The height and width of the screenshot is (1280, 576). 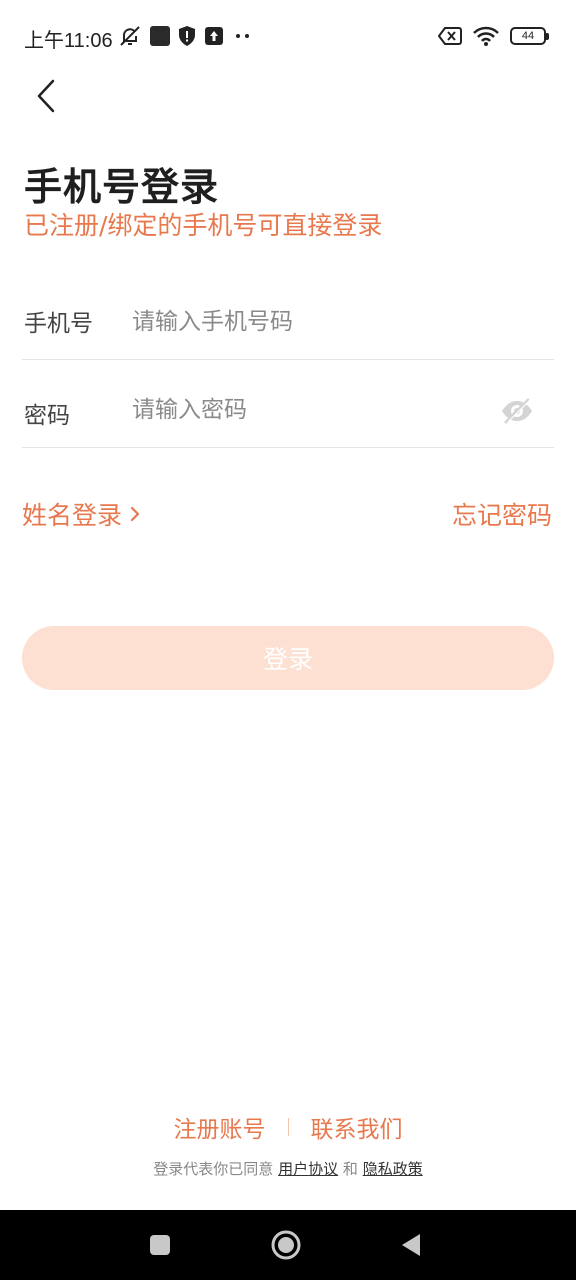 I want to click on password-label: 密码, so click(x=47, y=416).